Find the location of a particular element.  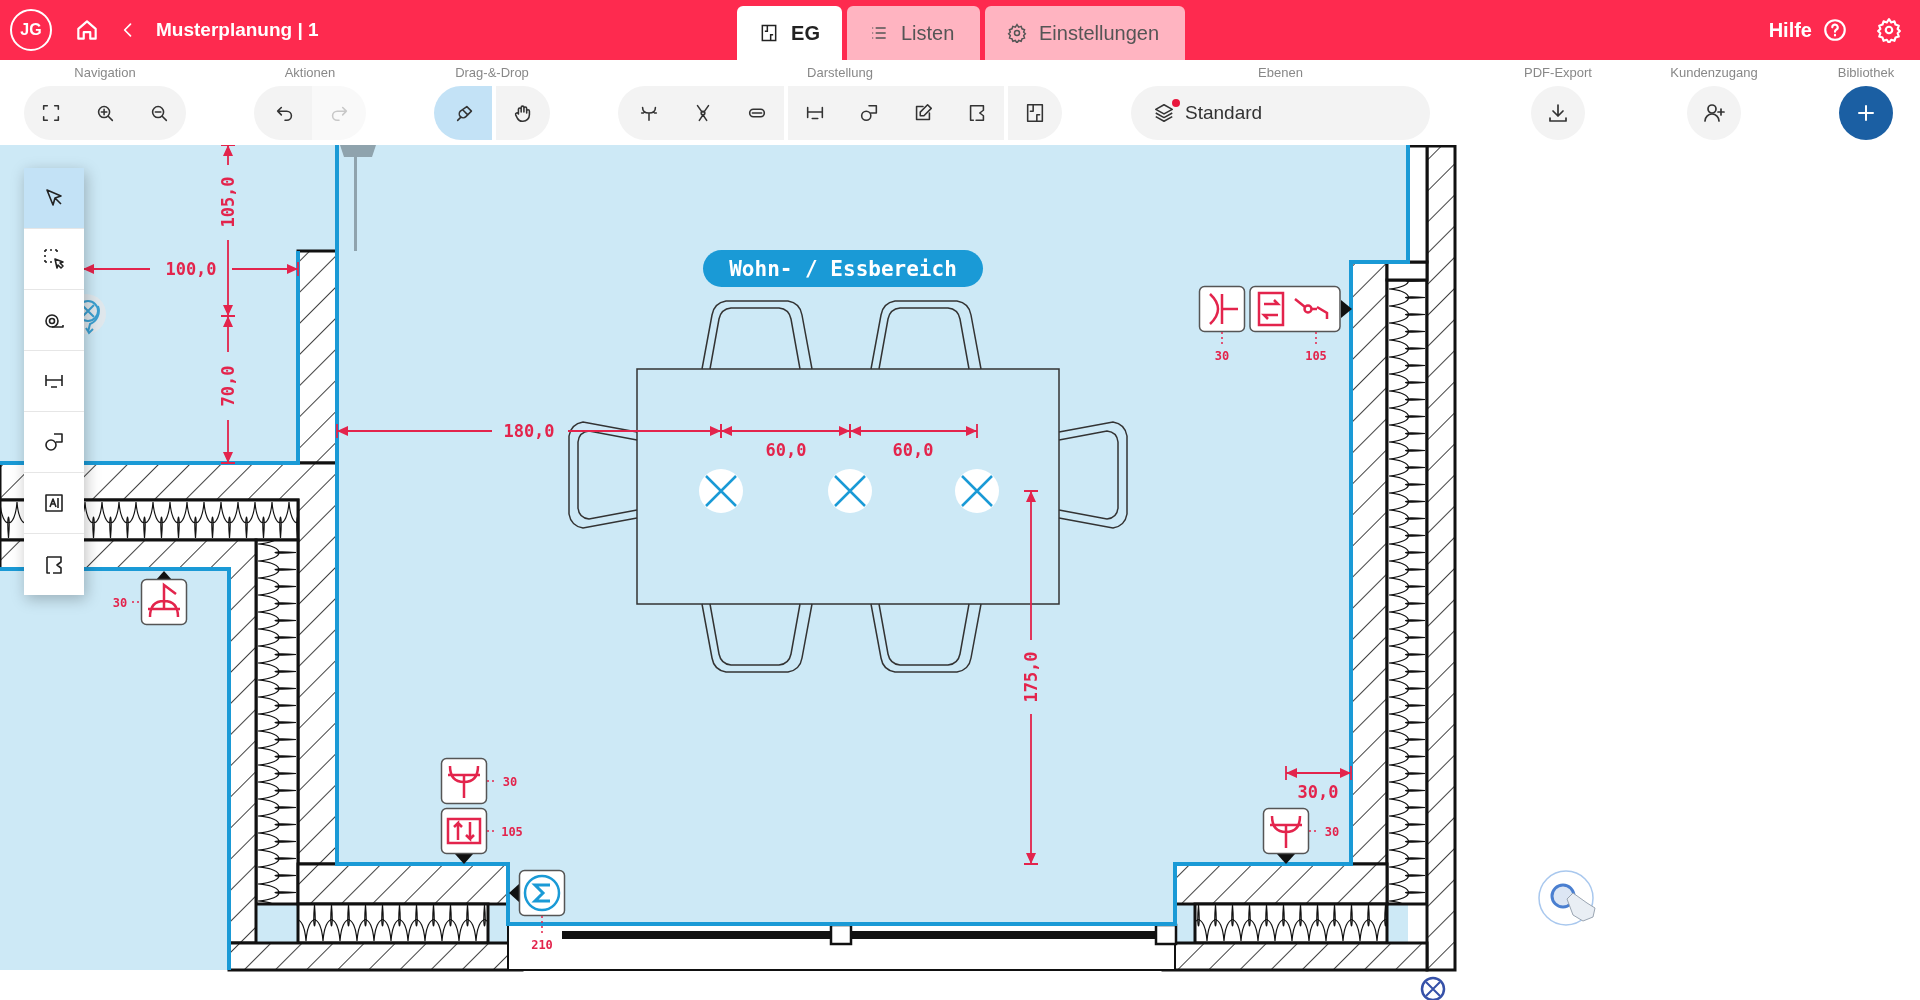

dimension-value: 105,0 is located at coordinates (228, 202).